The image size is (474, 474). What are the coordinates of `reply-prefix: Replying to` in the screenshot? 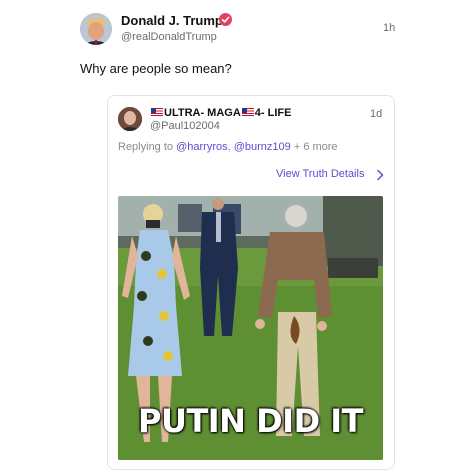 It's located at (147, 147).